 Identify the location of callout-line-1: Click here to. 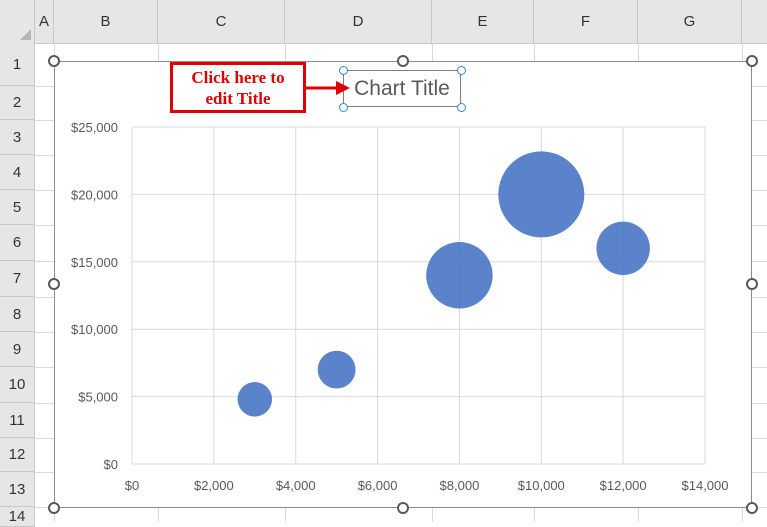
(238, 77).